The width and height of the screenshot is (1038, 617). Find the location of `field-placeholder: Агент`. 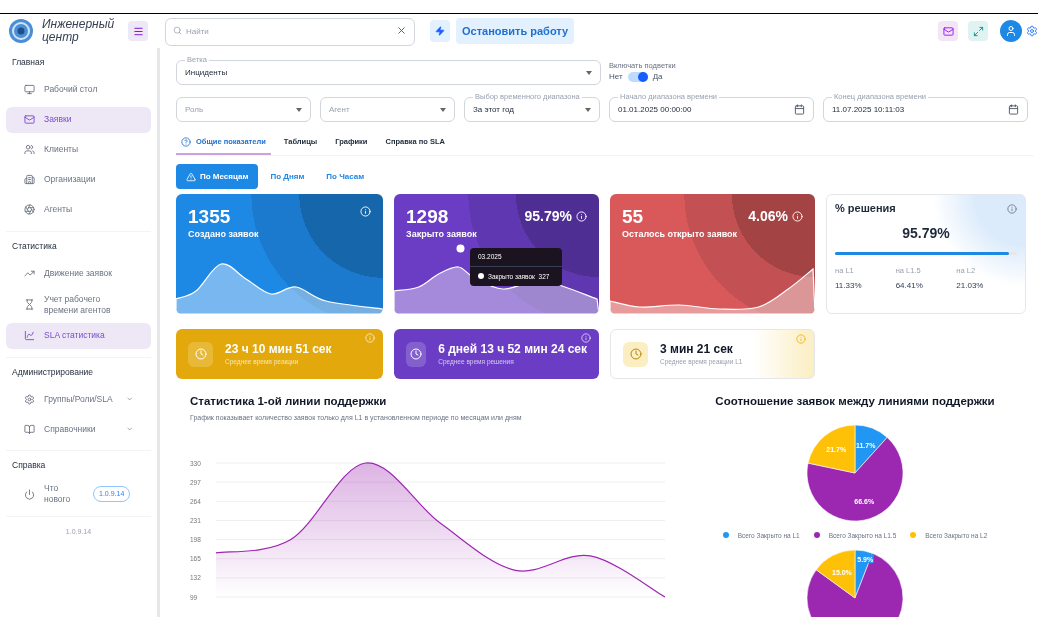

field-placeholder: Агент is located at coordinates (340, 109).